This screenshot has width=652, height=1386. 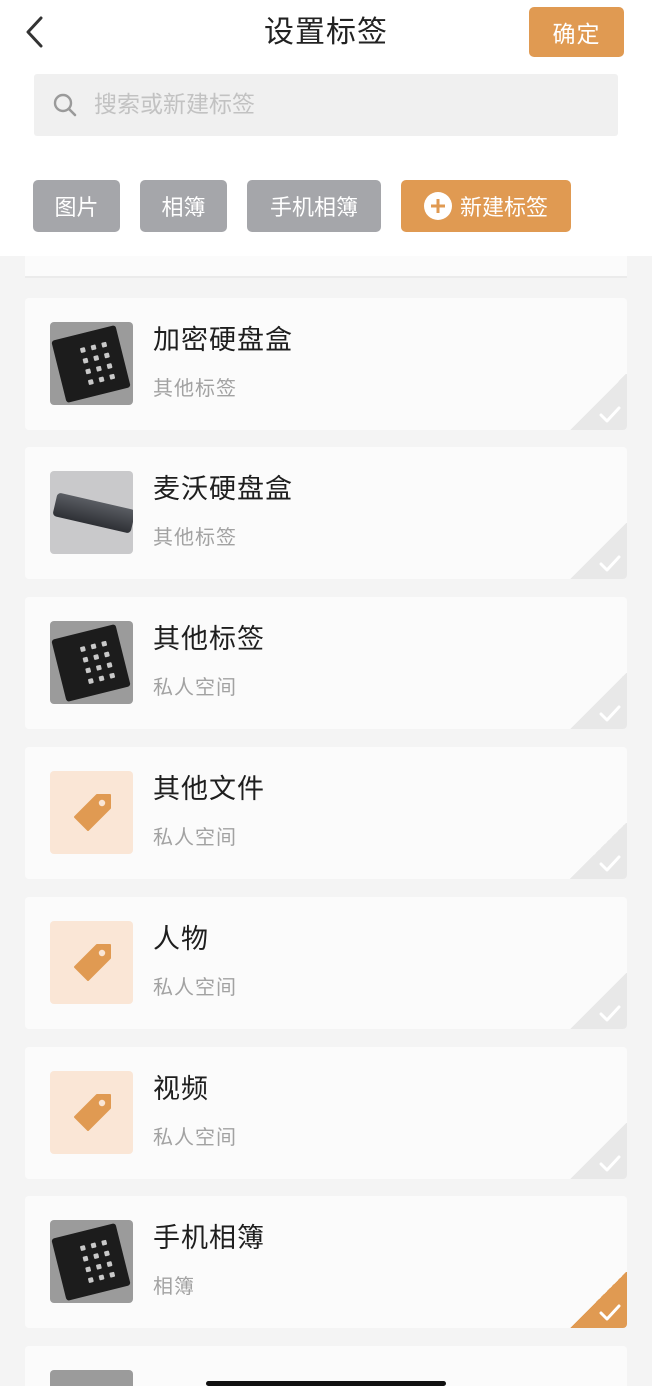 What do you see at coordinates (65, 105) in the screenshot?
I see `search-icon` at bounding box center [65, 105].